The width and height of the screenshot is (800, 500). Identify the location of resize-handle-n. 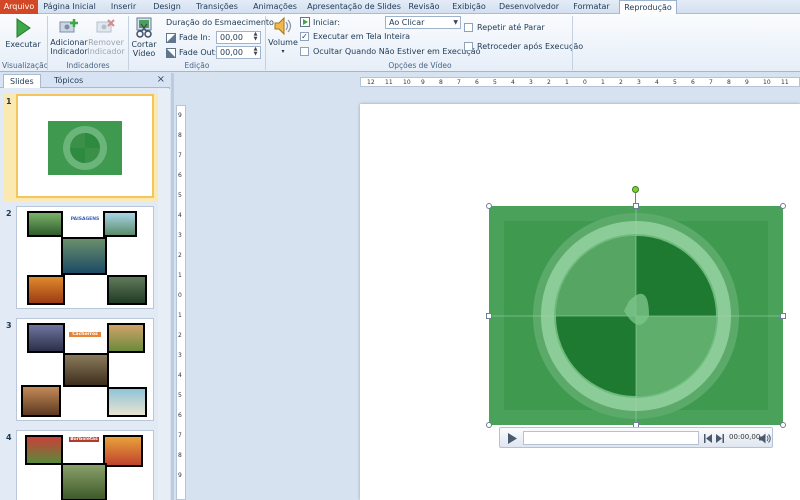
(636, 206).